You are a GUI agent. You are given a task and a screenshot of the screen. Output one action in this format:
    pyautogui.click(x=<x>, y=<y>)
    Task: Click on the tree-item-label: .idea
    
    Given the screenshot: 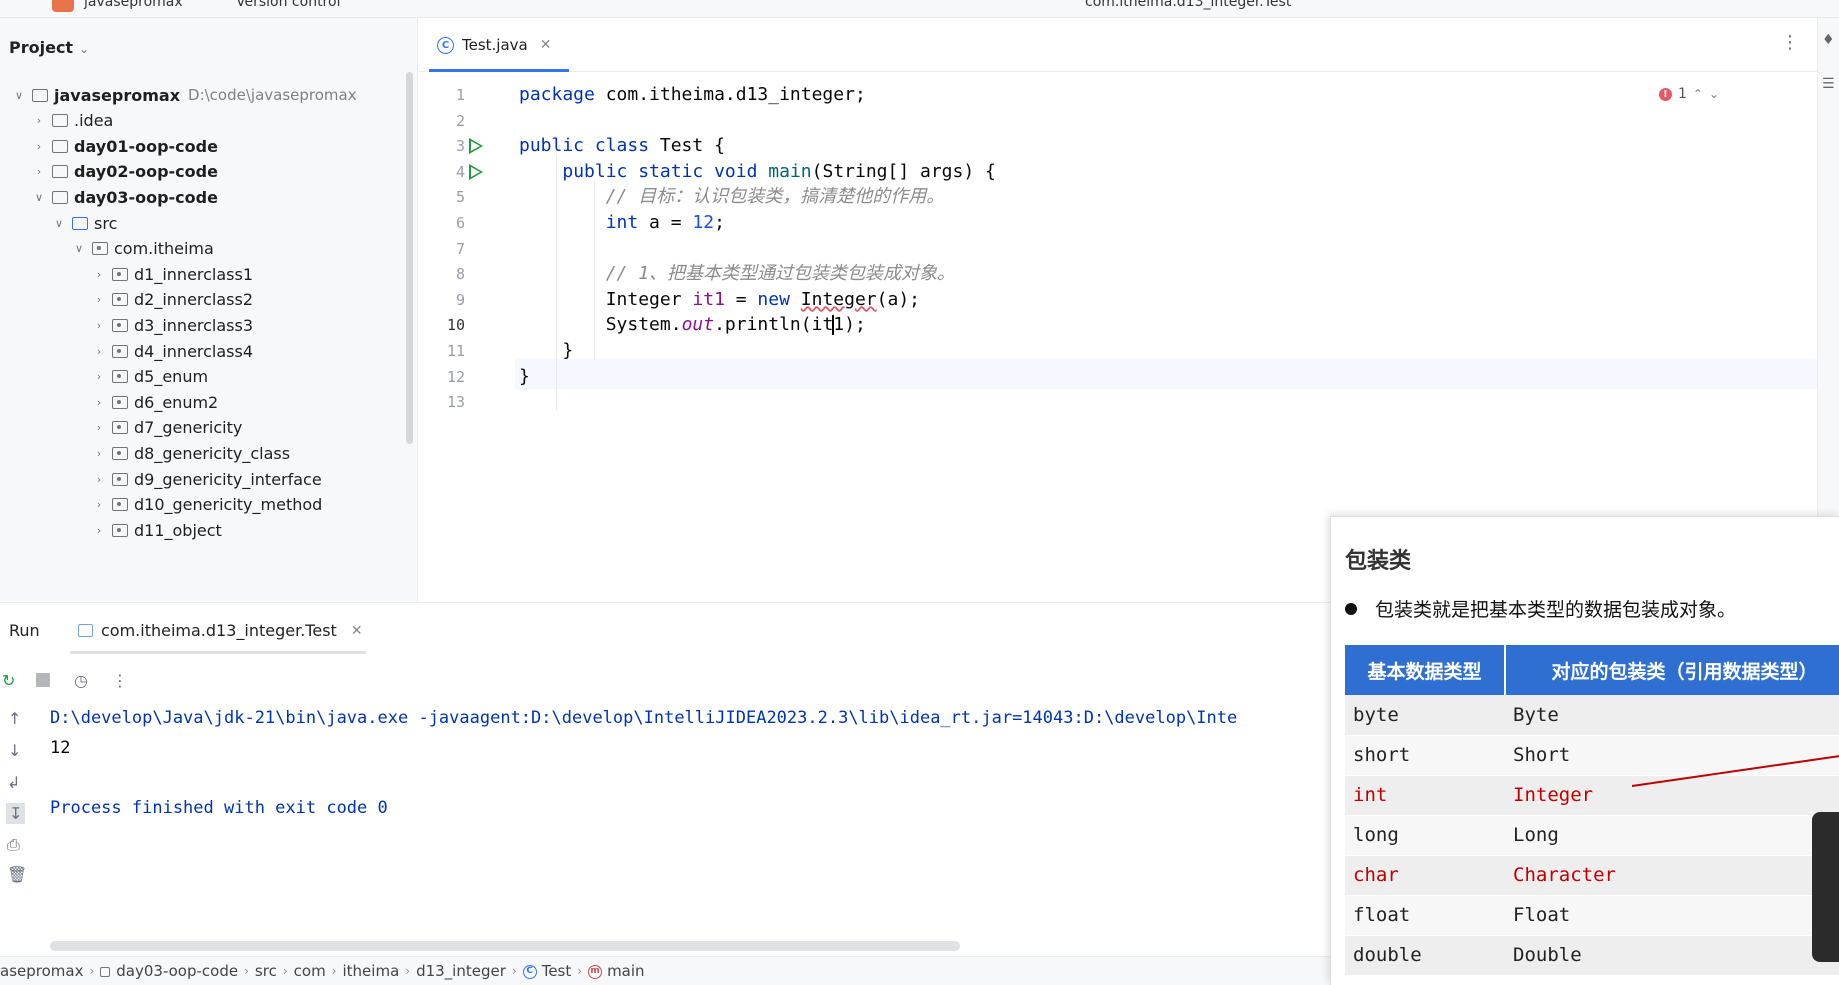 What is the action you would take?
    pyautogui.click(x=94, y=121)
    